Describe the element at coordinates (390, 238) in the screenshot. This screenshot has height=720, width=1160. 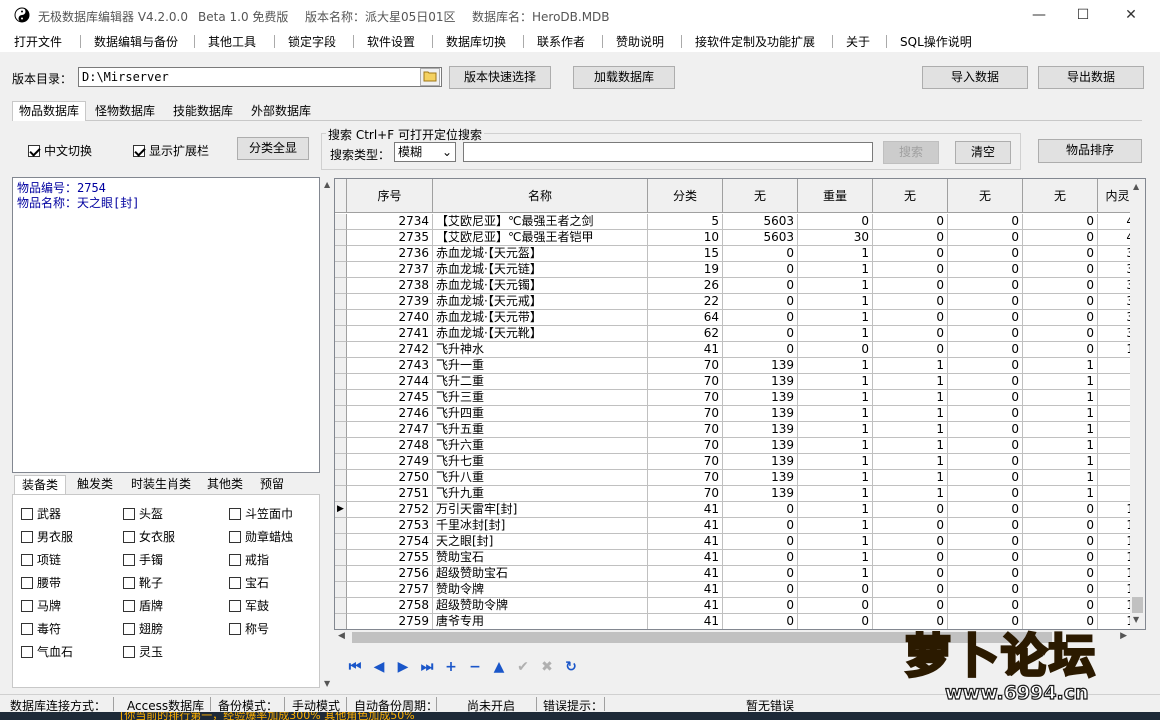
I see `table-cell: 2735` at that location.